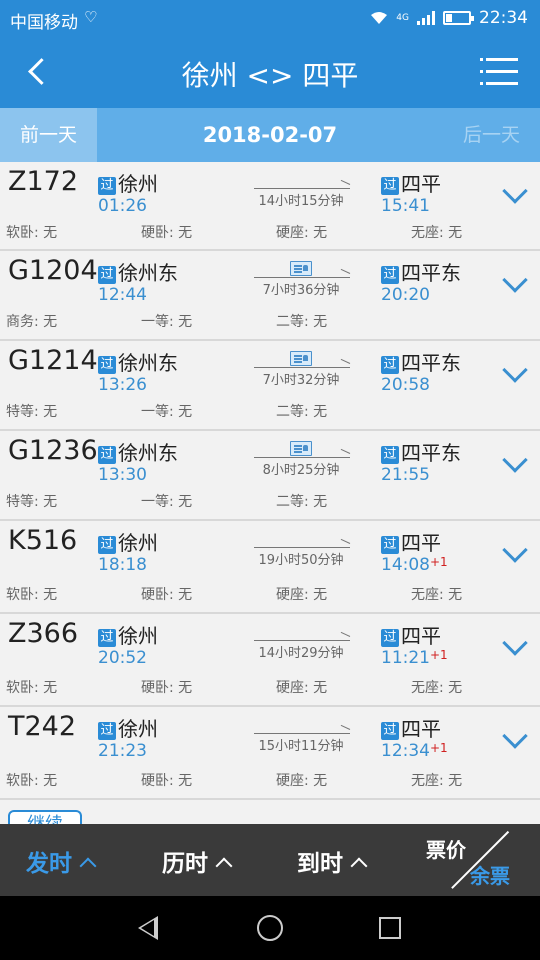  Describe the element at coordinates (301, 644) in the screenshot. I see `duration: 14小时29分钟` at that location.